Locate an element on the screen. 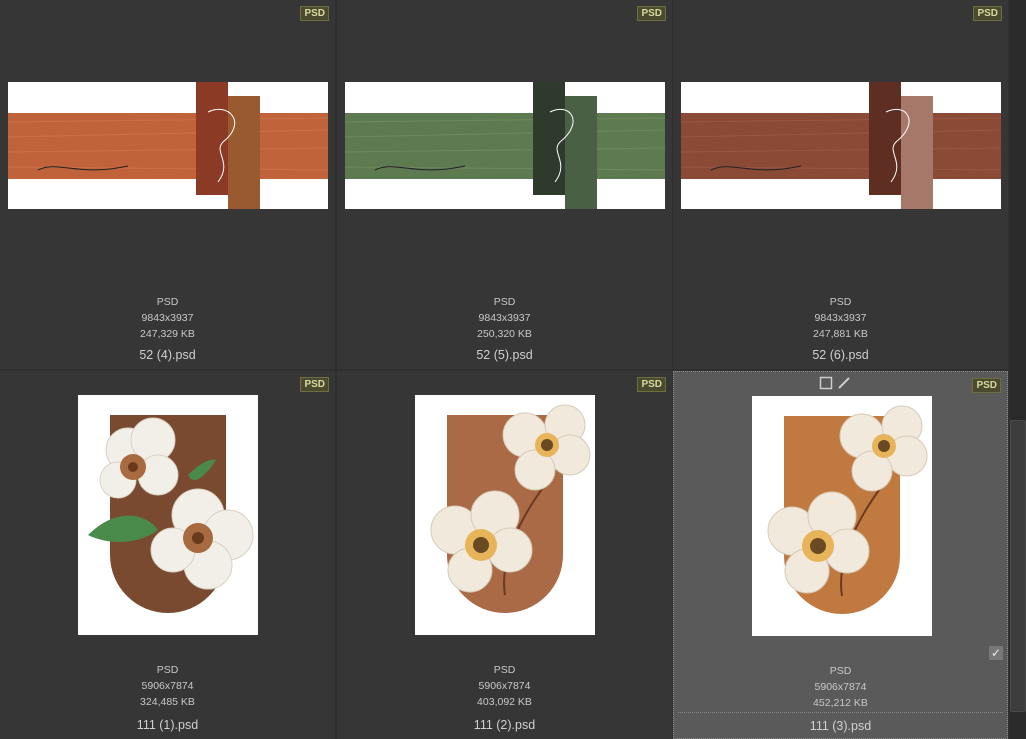 The image size is (1026, 739). scrollbar-thumb is located at coordinates (1018, 566).